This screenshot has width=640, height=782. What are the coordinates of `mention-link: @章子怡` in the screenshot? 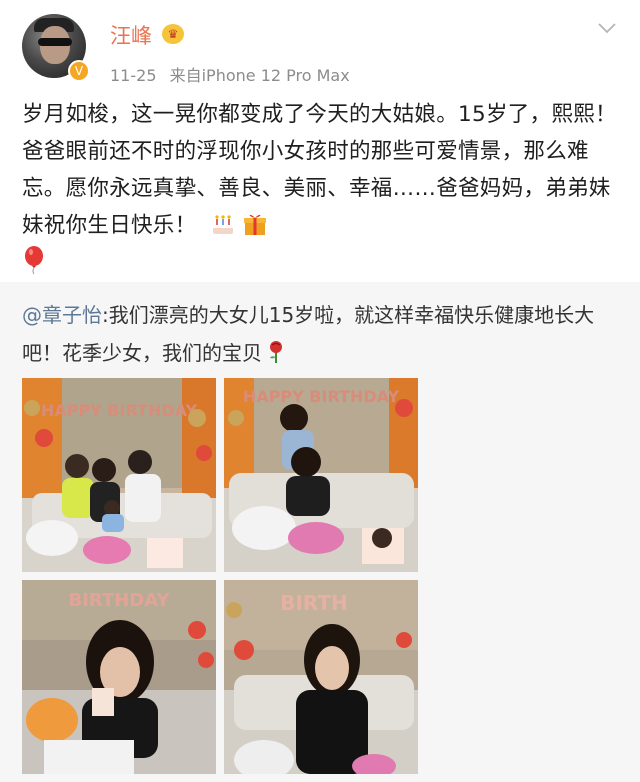 It's located at (62, 315).